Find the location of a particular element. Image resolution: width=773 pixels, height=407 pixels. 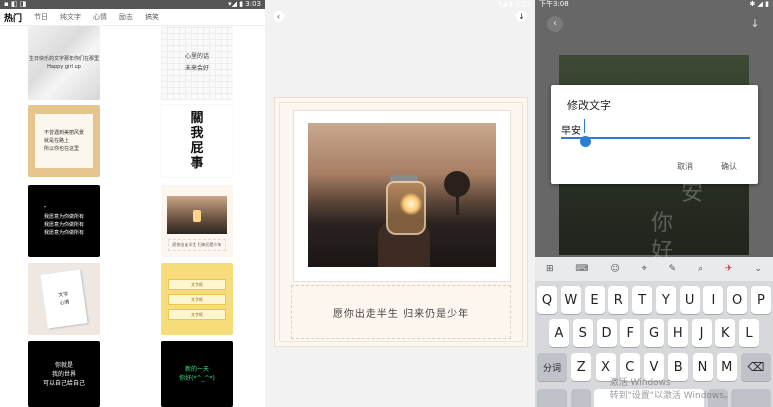

status-bar: ▾◢ ▮ 3:03 is located at coordinates (400, 4).